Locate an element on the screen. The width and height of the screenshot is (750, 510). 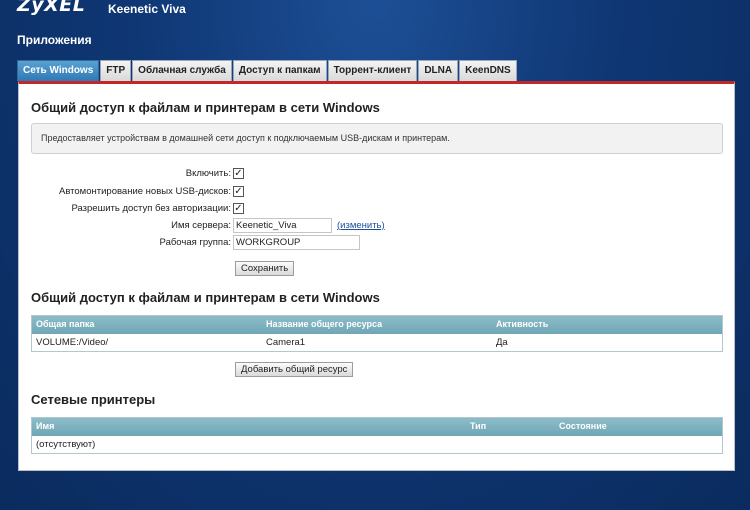
tab-ftp: FTP is located at coordinates (116, 70).